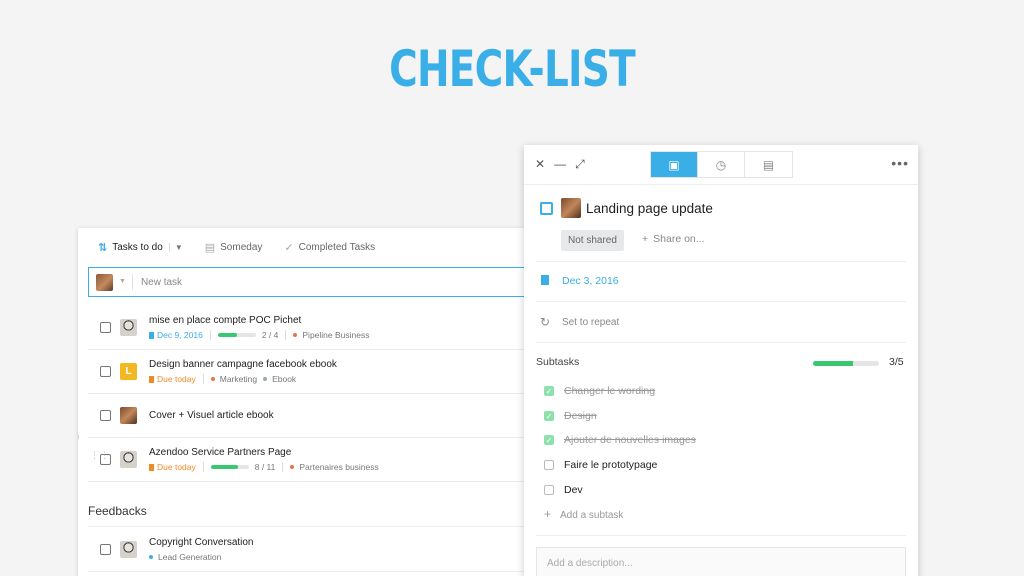  Describe the element at coordinates (540, 164) in the screenshot. I see `close-icon: ✕` at that location.